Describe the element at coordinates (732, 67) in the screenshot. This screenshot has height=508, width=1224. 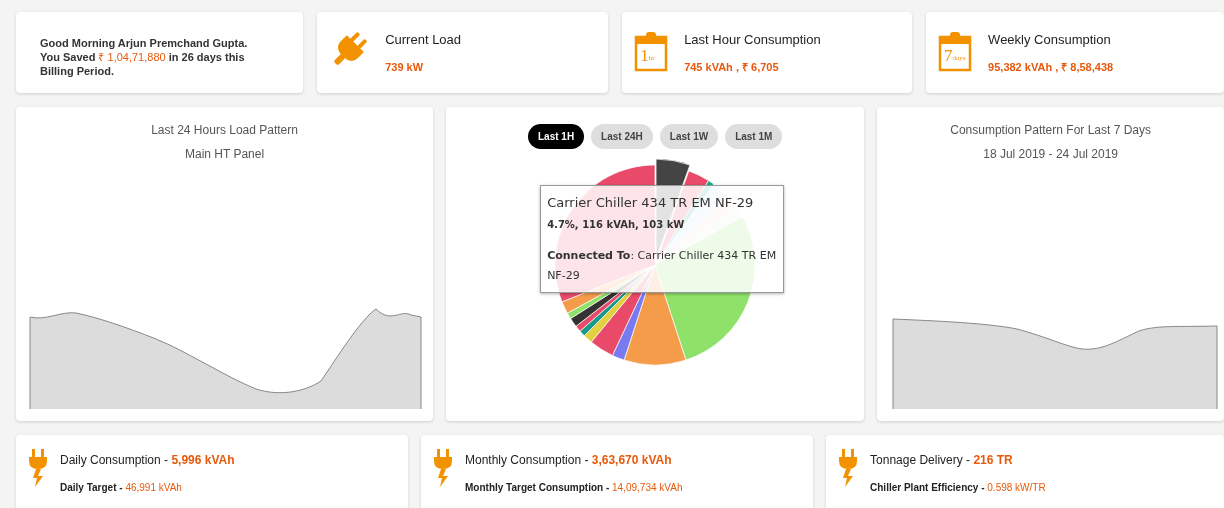
I see `card-value: 745 kVAh , ₹ 6,705` at that location.